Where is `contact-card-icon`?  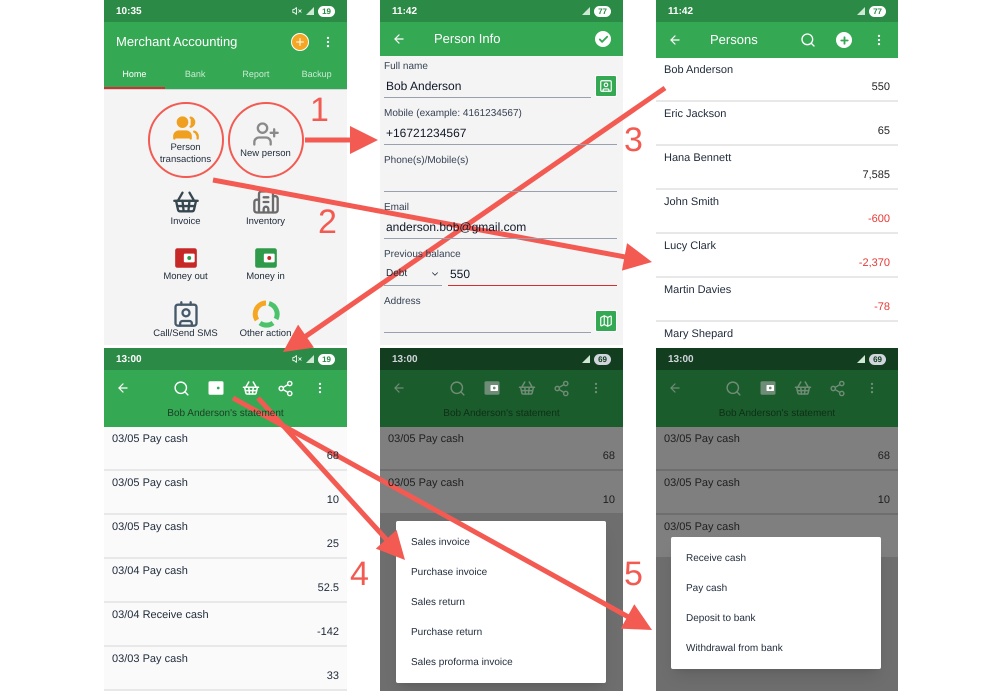
contact-card-icon is located at coordinates (186, 314).